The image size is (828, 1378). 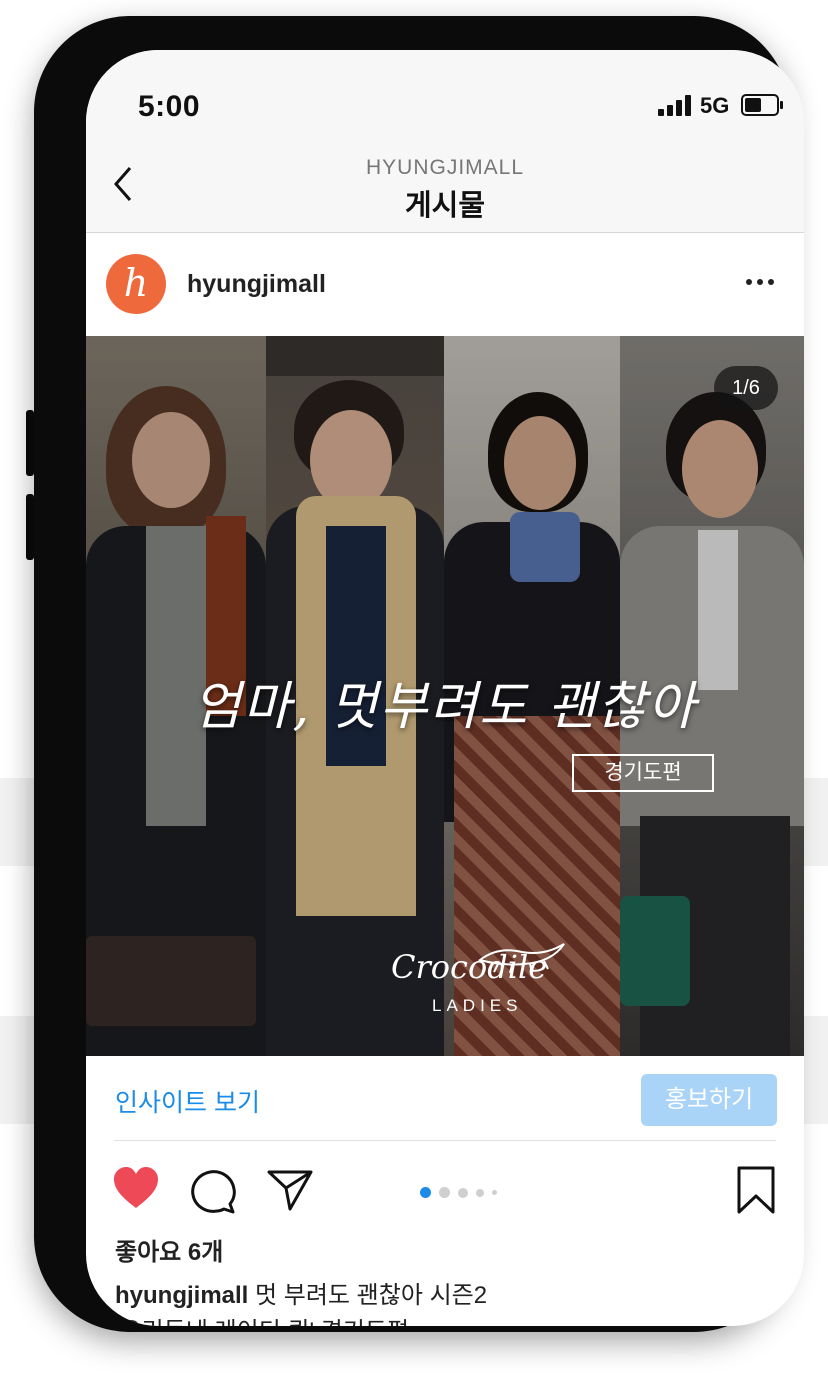 I want to click on account-caption: HYUNGJIMALL, so click(x=445, y=167).